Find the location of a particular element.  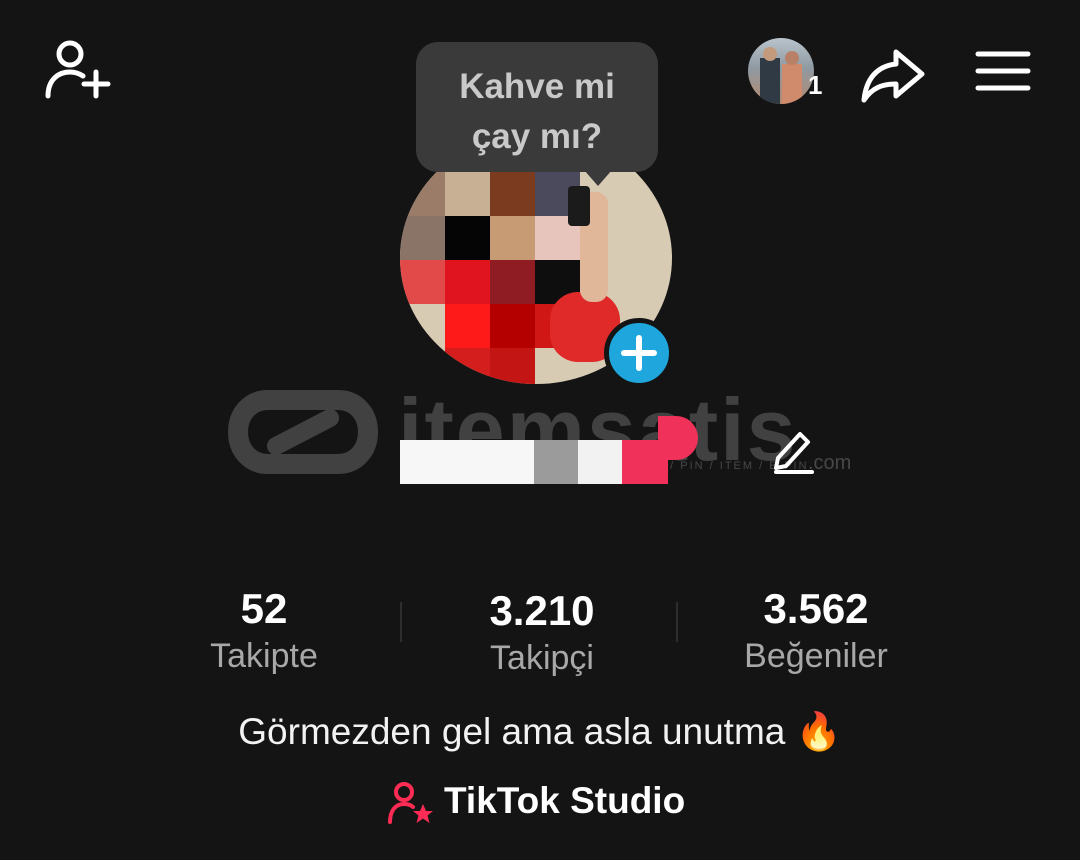

menu-button is located at coordinates (1003, 71).